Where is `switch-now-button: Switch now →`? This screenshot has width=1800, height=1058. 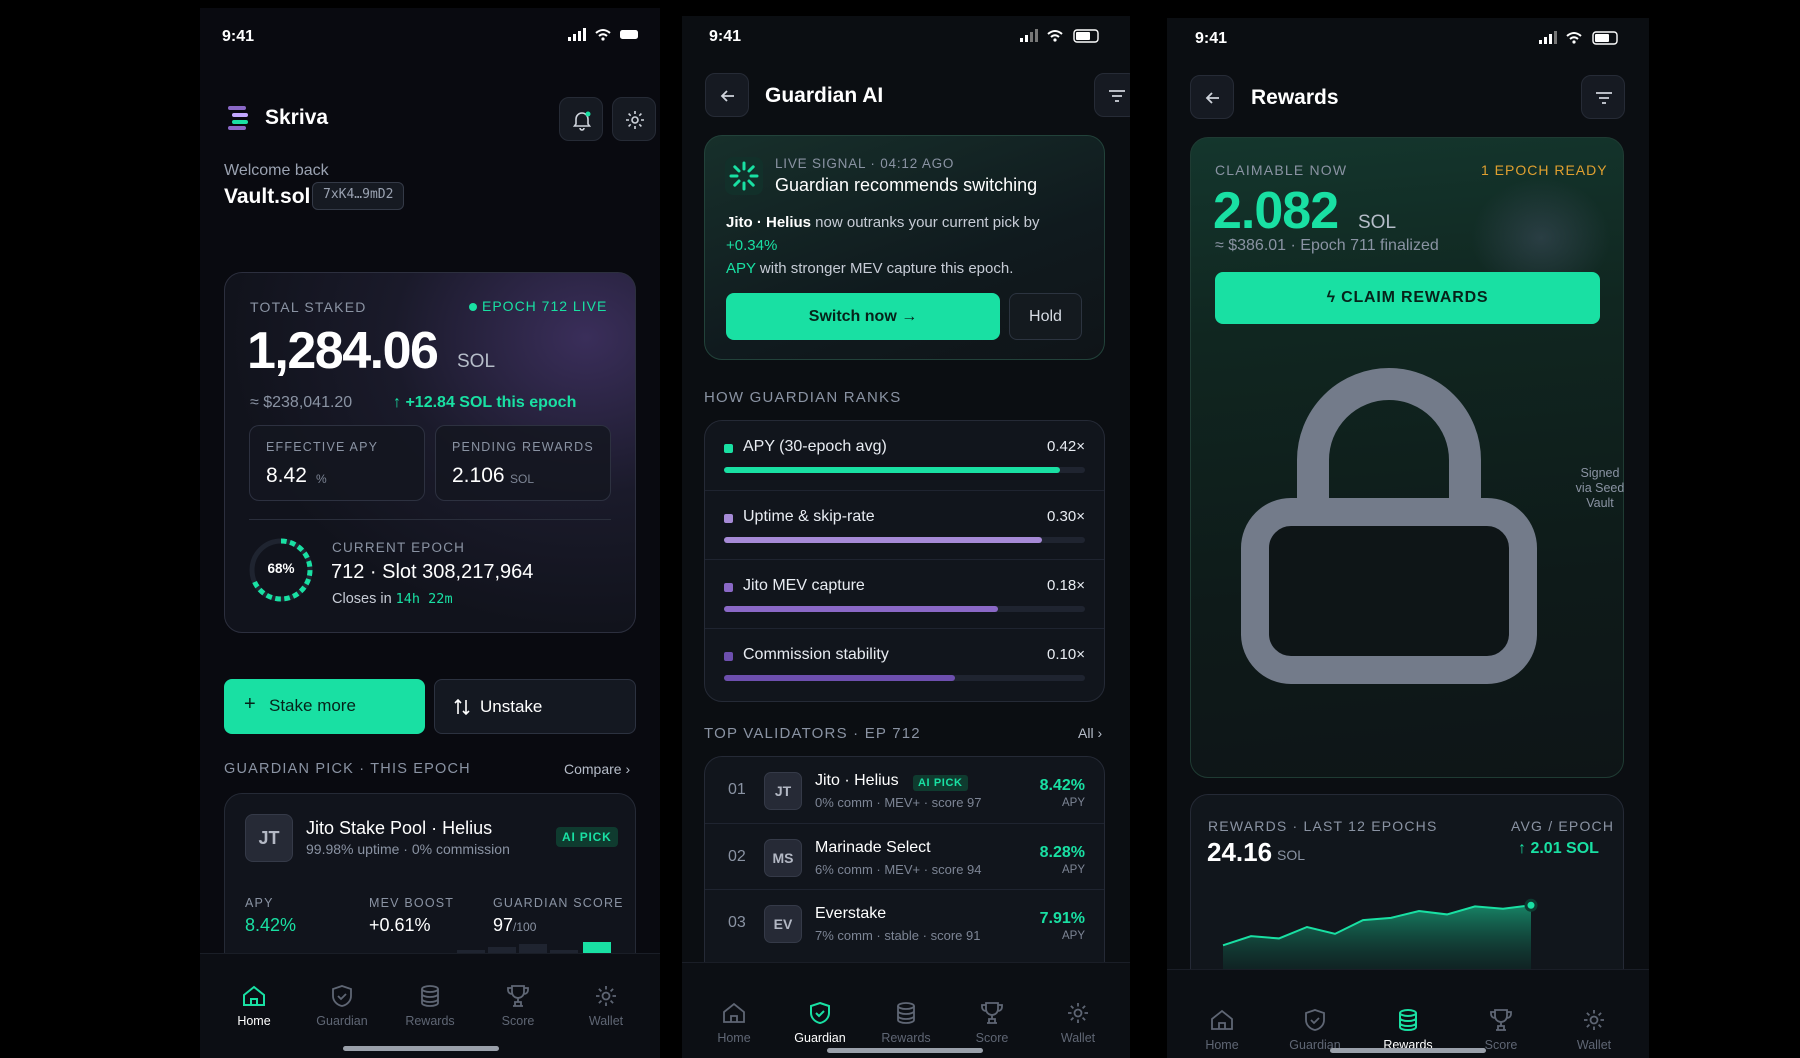 switch-now-button: Switch now → is located at coordinates (863, 316).